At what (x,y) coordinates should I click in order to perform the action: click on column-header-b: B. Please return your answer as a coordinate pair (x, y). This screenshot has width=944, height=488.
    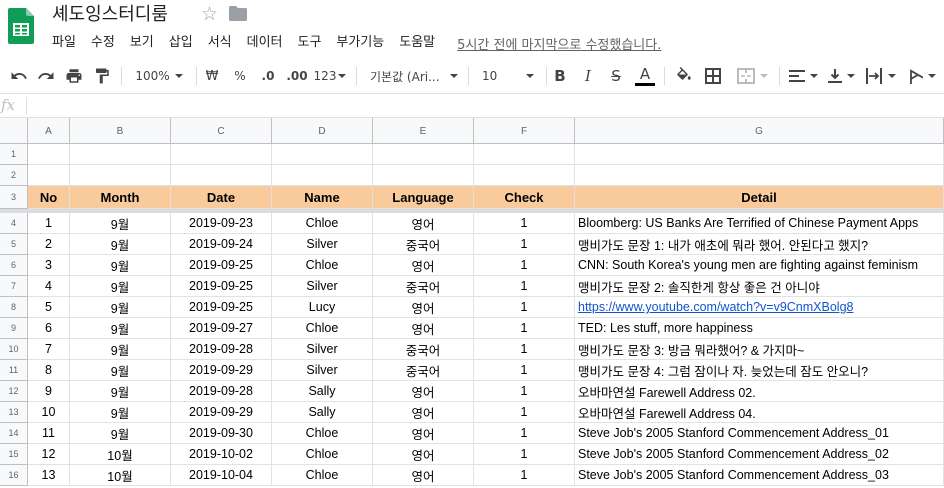
    Looking at the image, I should click on (120, 131).